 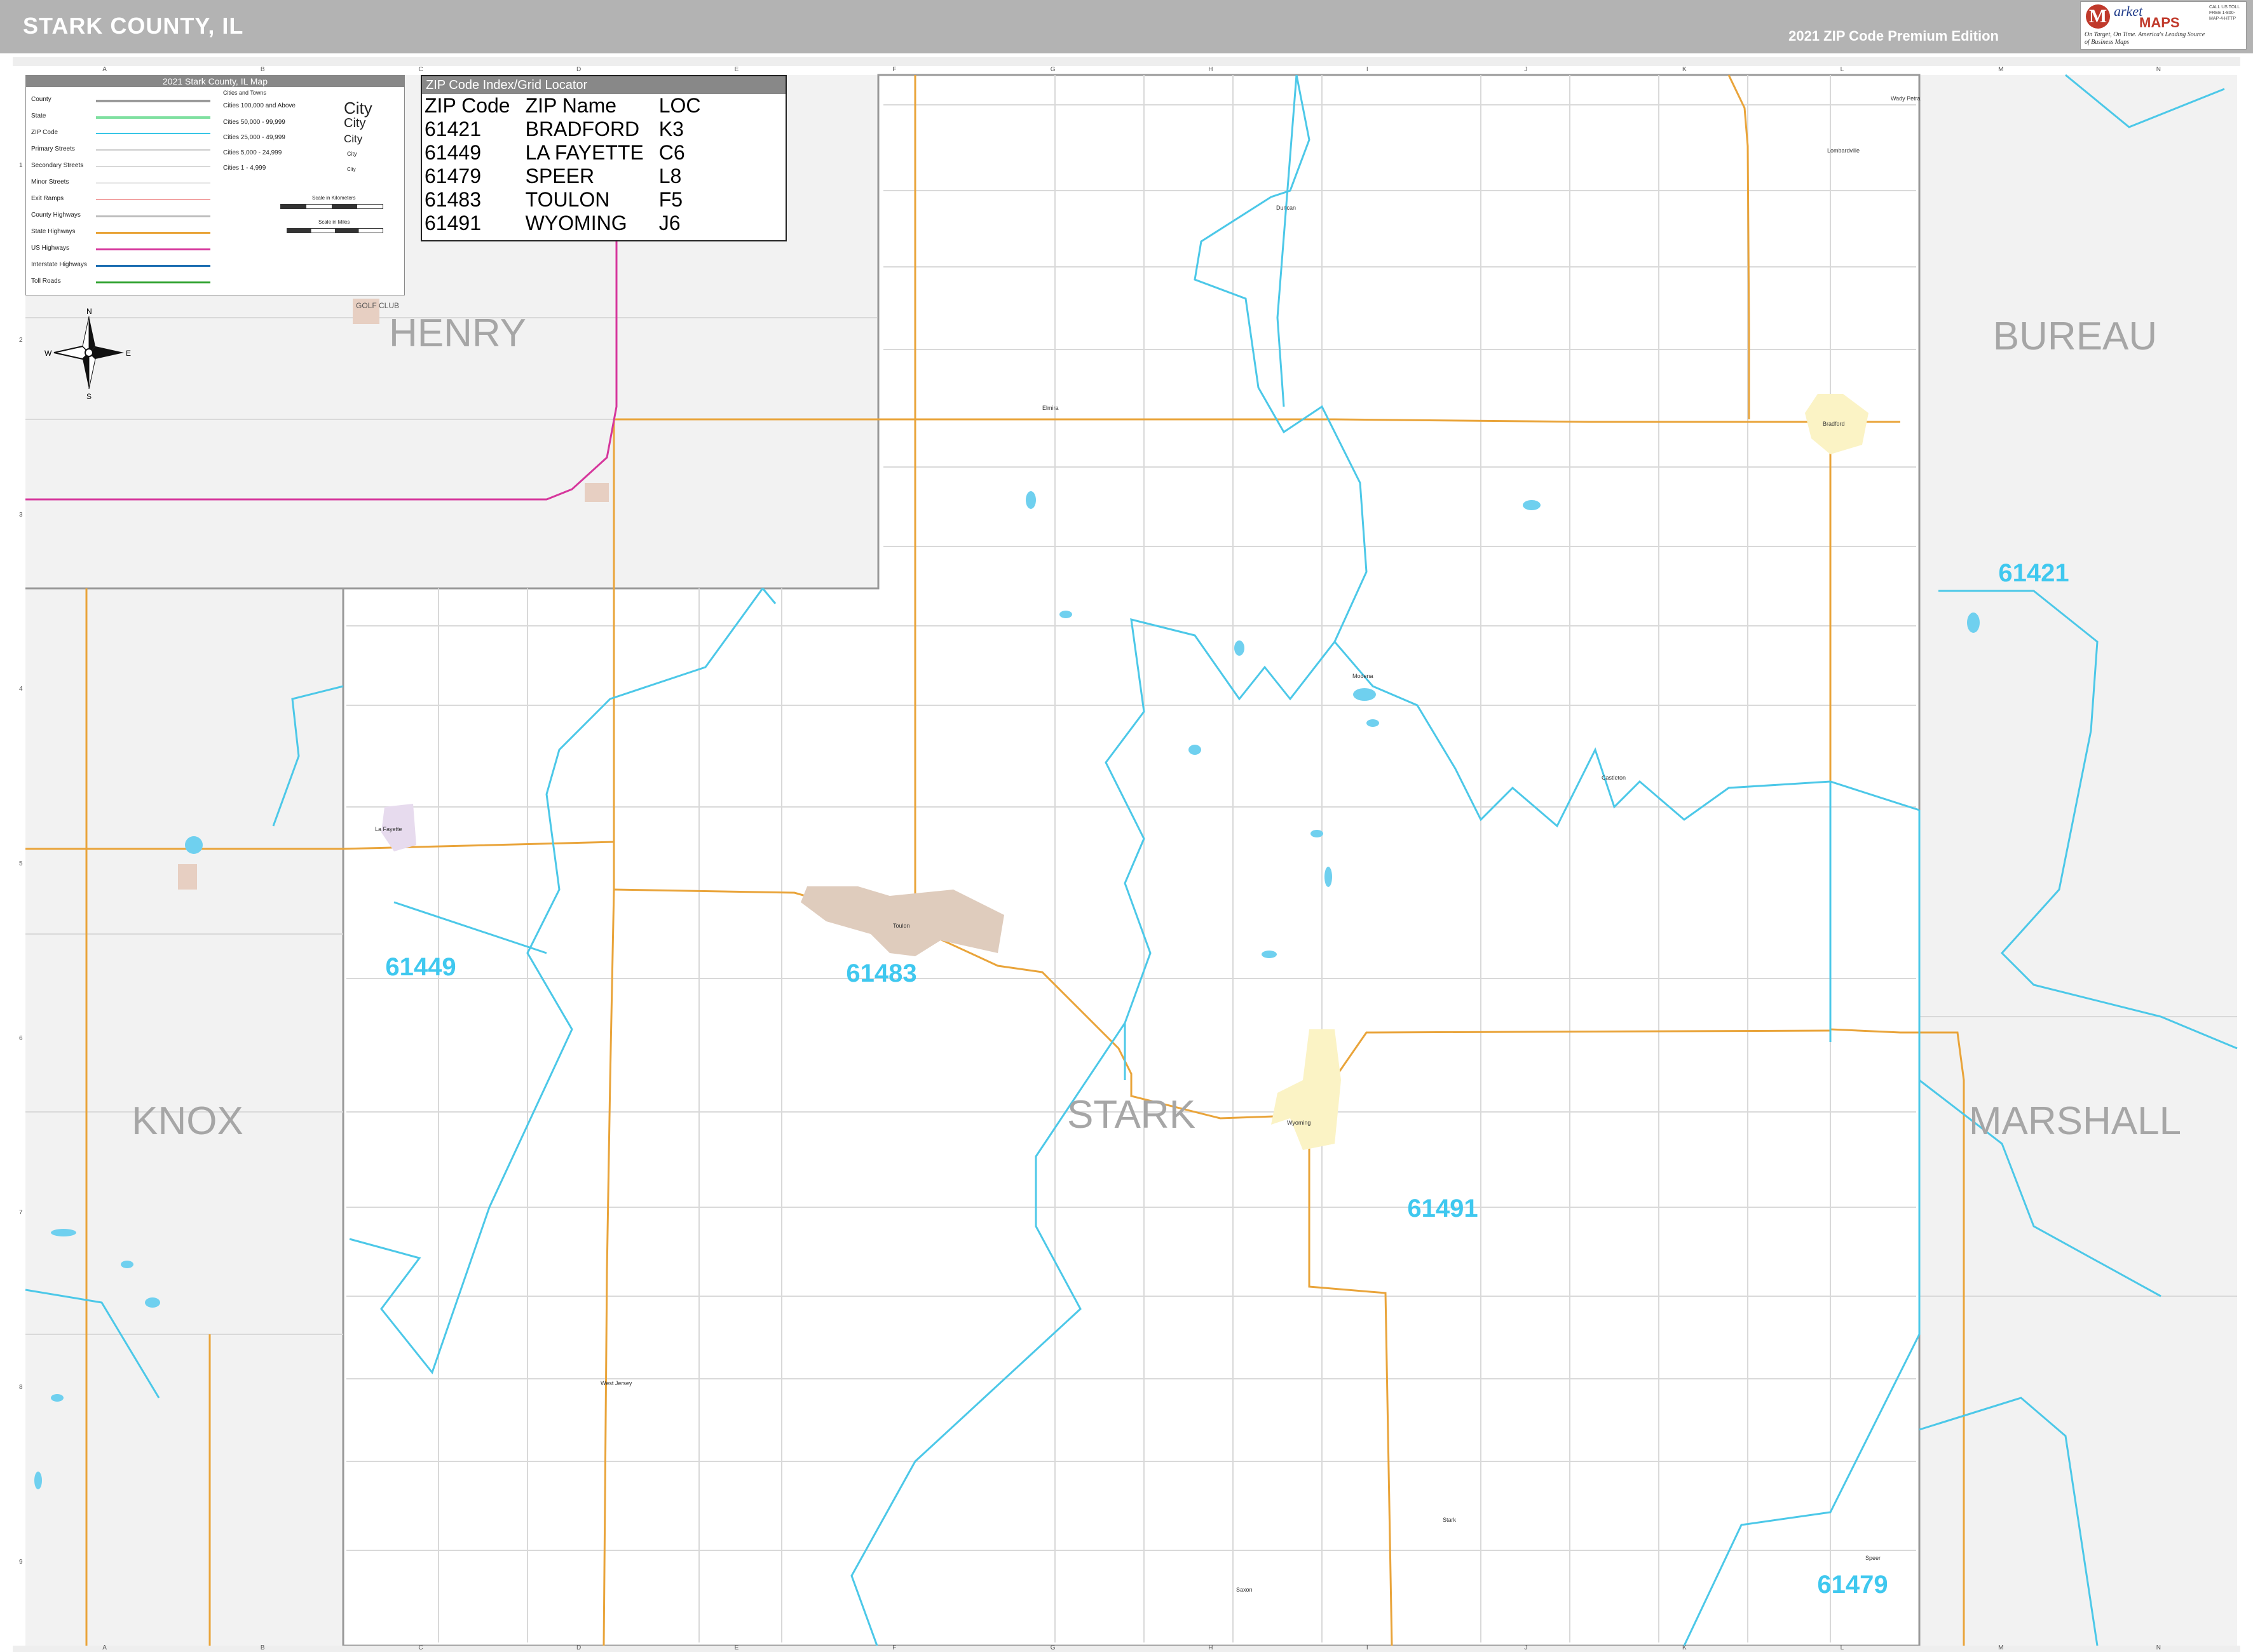 I want to click on grid-column-label: F, so click(x=894, y=1648).